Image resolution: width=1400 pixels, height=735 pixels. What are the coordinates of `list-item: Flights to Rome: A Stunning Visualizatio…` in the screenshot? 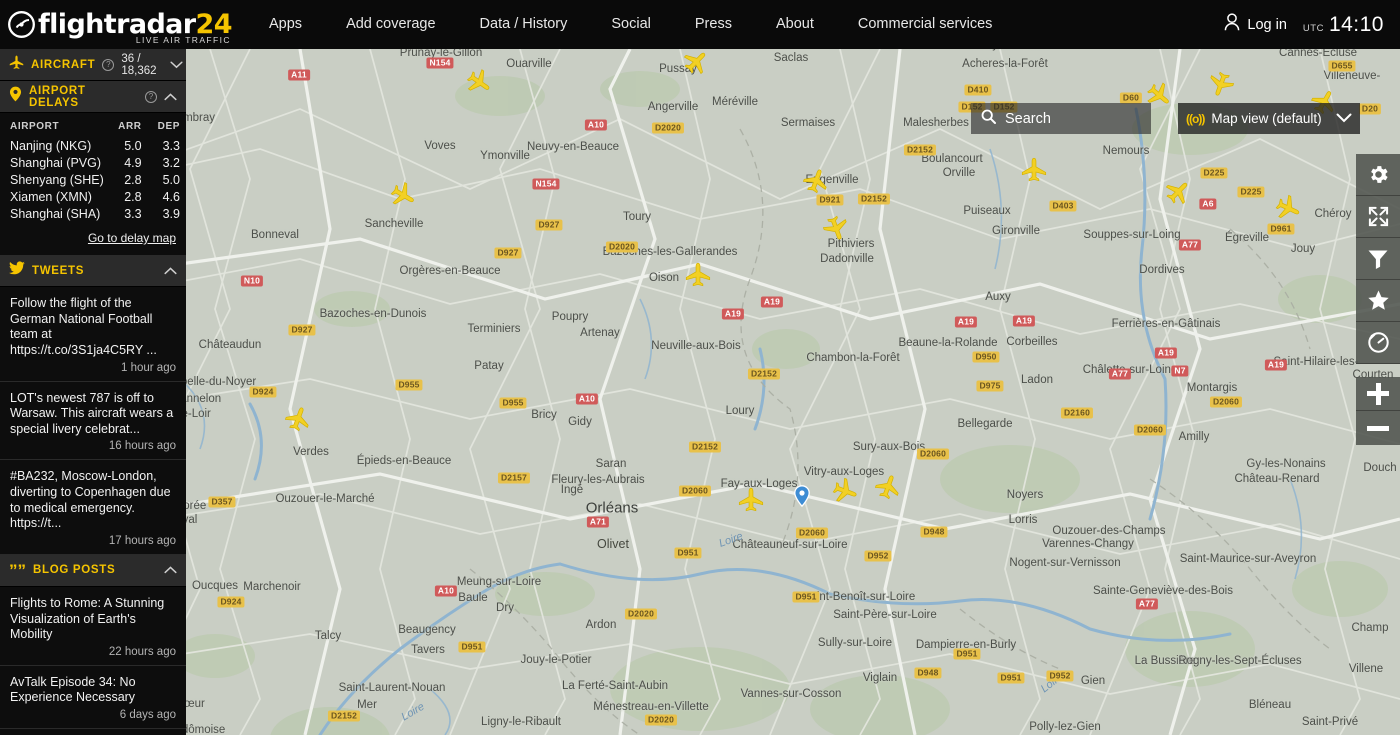 It's located at (93, 626).